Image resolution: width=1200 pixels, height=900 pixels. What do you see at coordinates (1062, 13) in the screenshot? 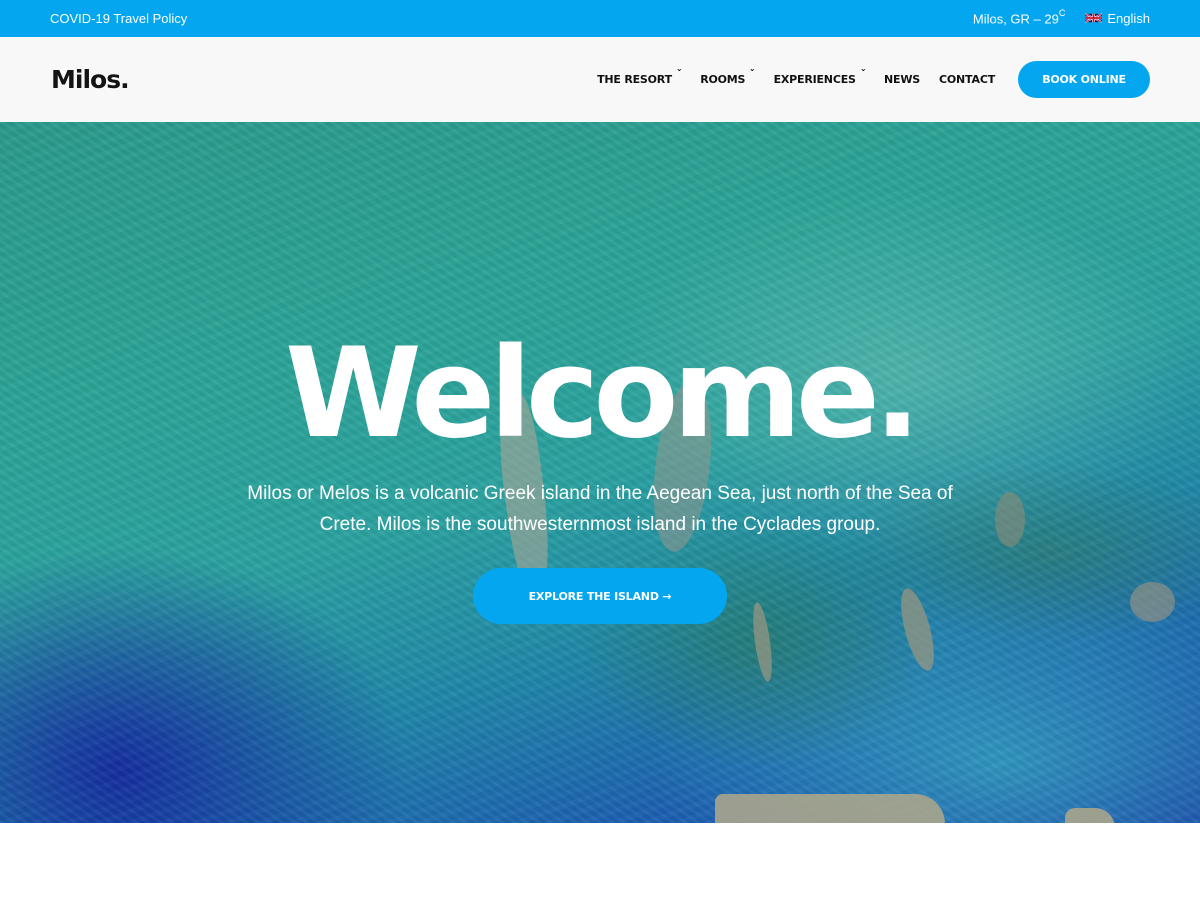
I see `weather-unit: C` at bounding box center [1062, 13].